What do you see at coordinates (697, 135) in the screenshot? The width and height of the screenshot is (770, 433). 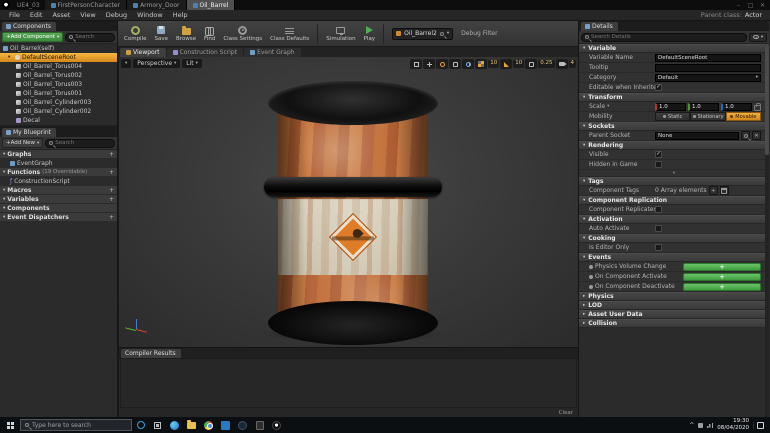 I see `parent-socket-input: None` at bounding box center [697, 135].